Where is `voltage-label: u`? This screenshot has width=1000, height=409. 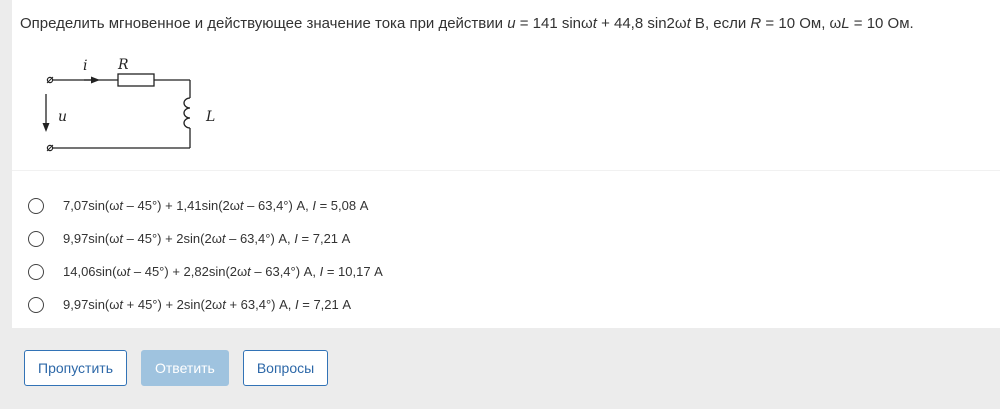 voltage-label: u is located at coordinates (62, 117).